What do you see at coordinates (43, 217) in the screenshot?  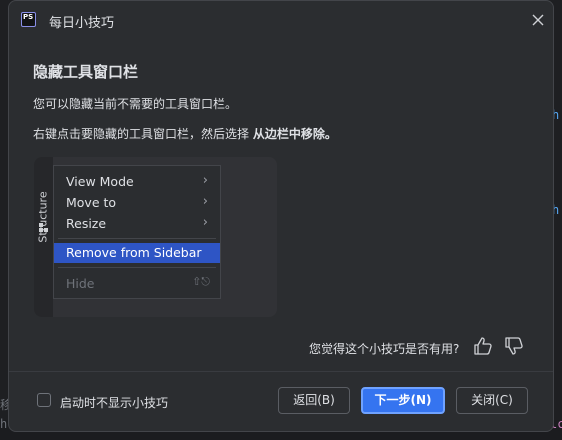 I see `strip-label: Structure` at bounding box center [43, 217].